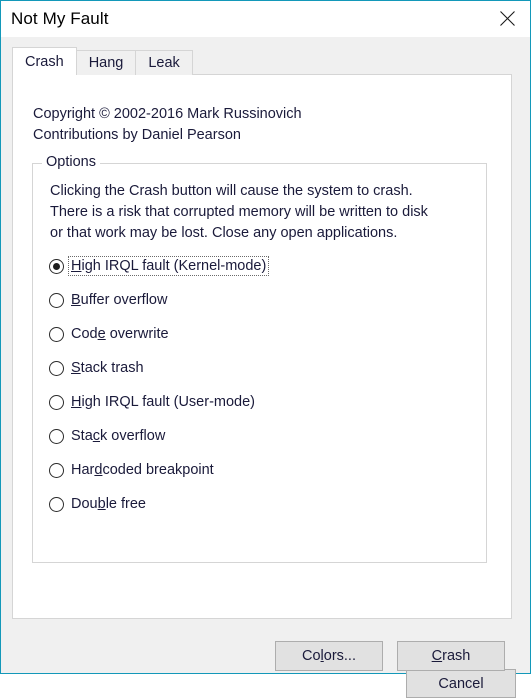  Describe the element at coordinates (169, 266) in the screenshot. I see `radio-label: High IRQL fault (Kernel-mode)` at that location.